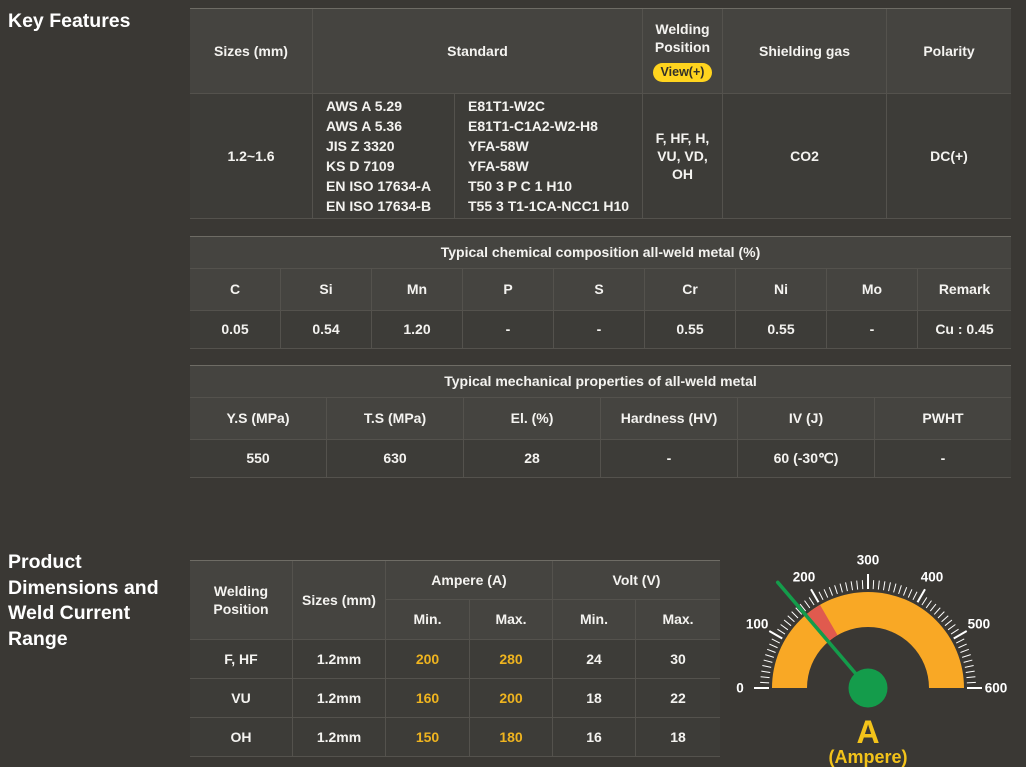 This screenshot has height=767, width=1026. What do you see at coordinates (241, 659) in the screenshot?
I see `cr-position: F, HF` at bounding box center [241, 659].